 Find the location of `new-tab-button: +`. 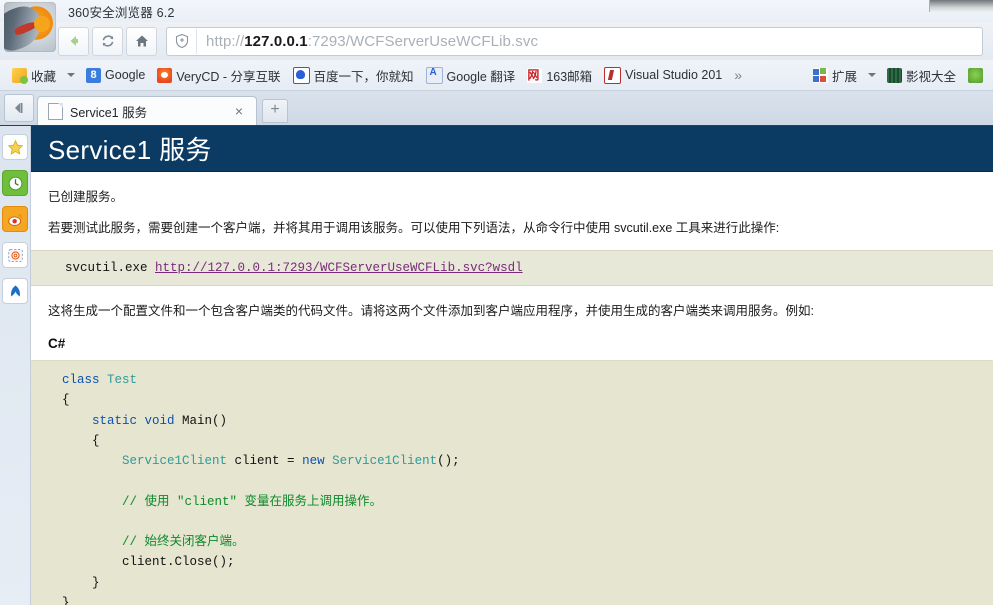

new-tab-button: + is located at coordinates (275, 111).